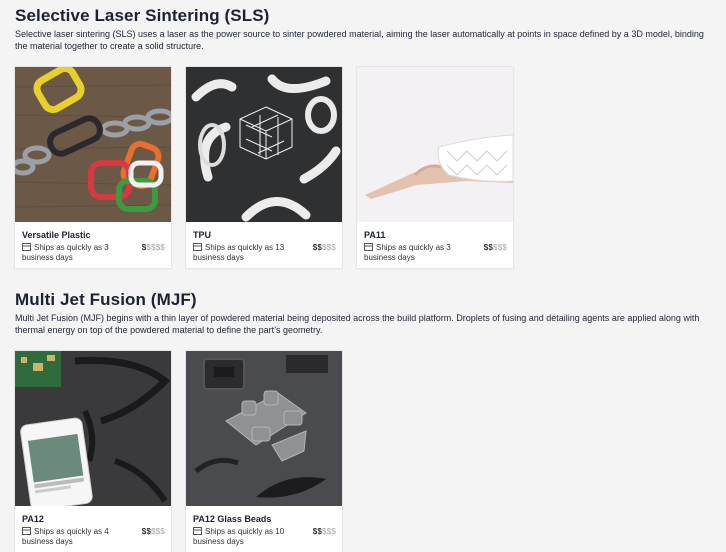 This screenshot has width=726, height=552. Describe the element at coordinates (239, 536) in the screenshot. I see `ship-text: Ships as quickly as 10 business days` at that location.